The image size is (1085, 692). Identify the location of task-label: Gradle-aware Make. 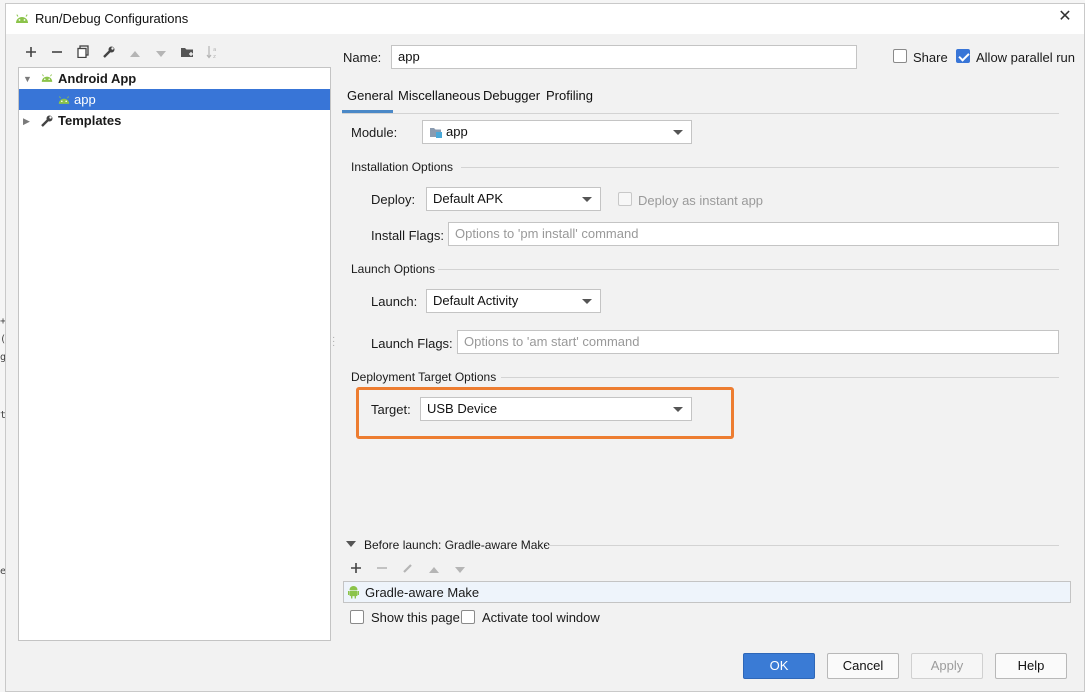
(422, 592).